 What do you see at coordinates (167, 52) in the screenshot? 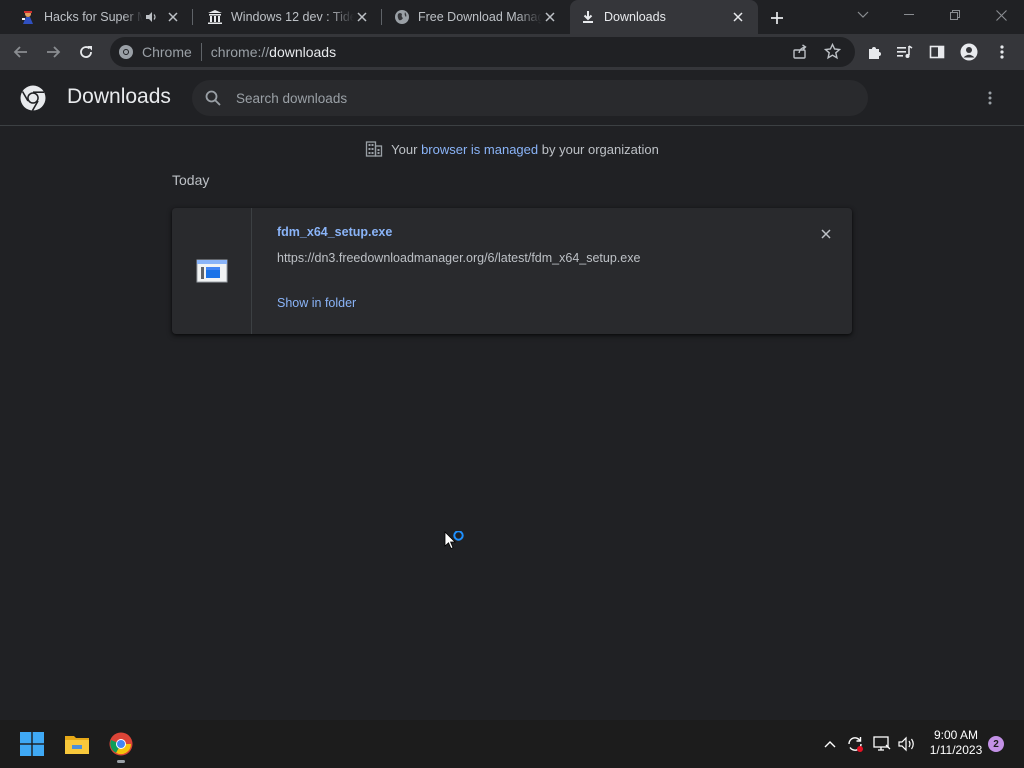
I see `site-label: Chrome` at bounding box center [167, 52].